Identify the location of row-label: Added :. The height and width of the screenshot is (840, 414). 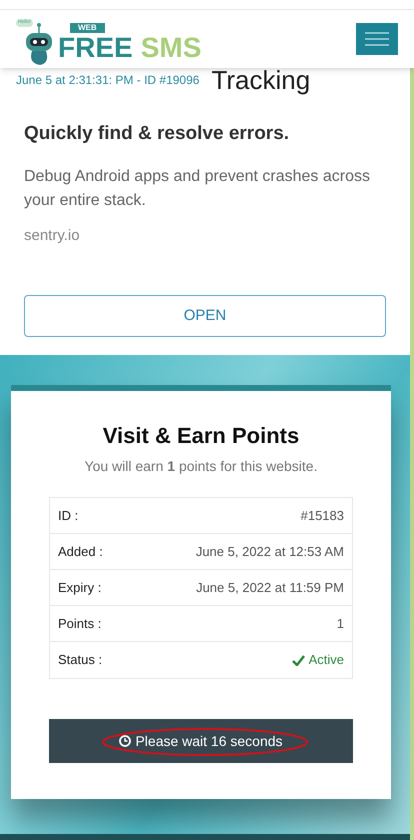
(80, 551).